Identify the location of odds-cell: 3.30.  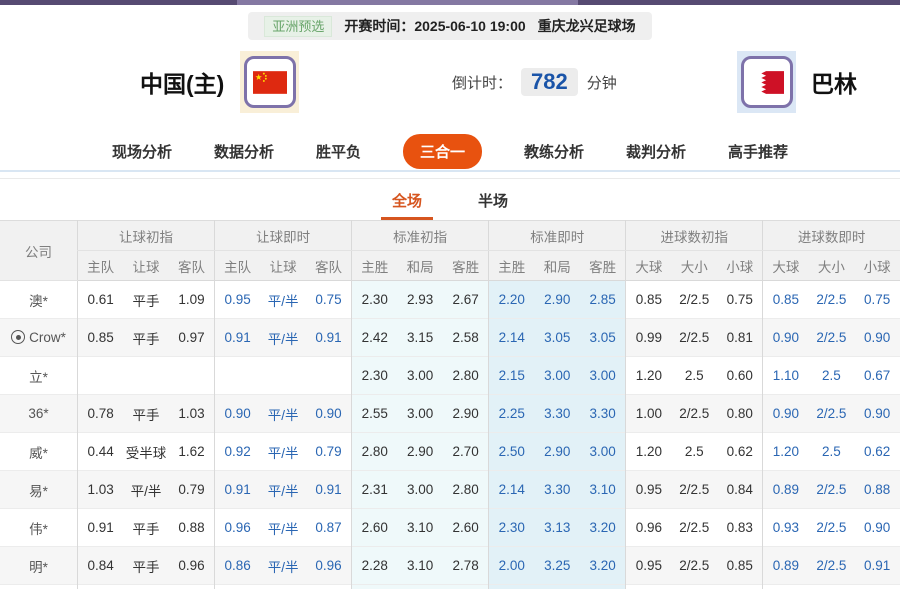
(557, 413).